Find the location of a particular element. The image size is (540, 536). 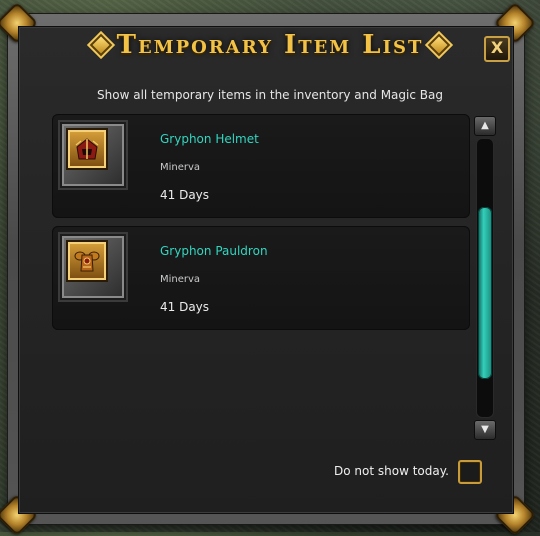

gryphon-pauldron-icon is located at coordinates (87, 261).